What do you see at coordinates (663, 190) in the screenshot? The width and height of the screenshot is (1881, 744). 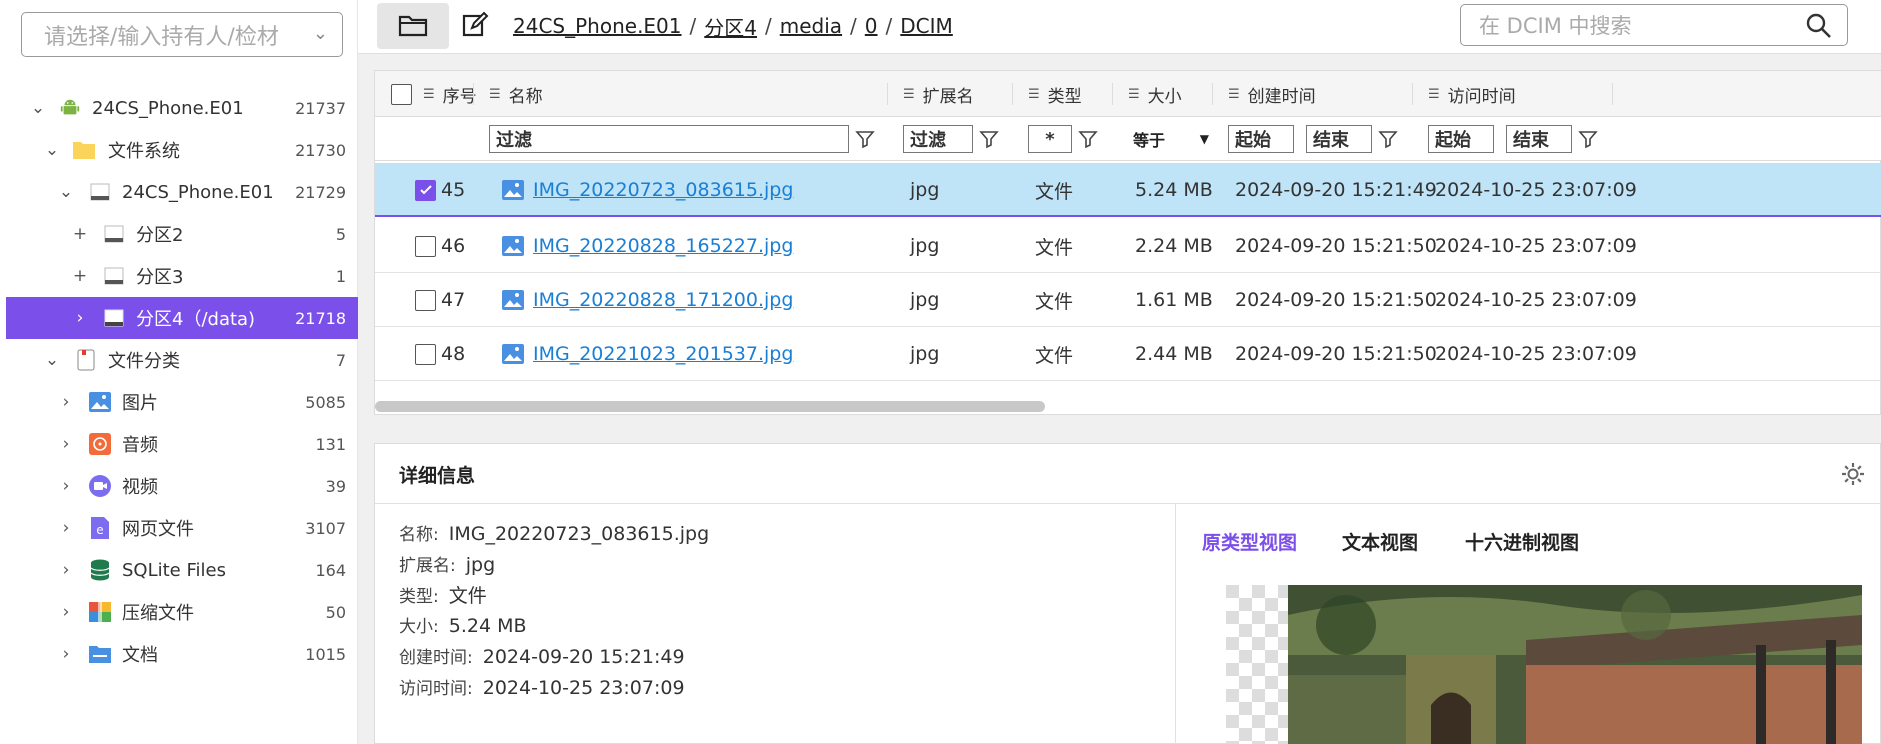 I see `file-name-link: IMG_20220723_083615.jpg` at bounding box center [663, 190].